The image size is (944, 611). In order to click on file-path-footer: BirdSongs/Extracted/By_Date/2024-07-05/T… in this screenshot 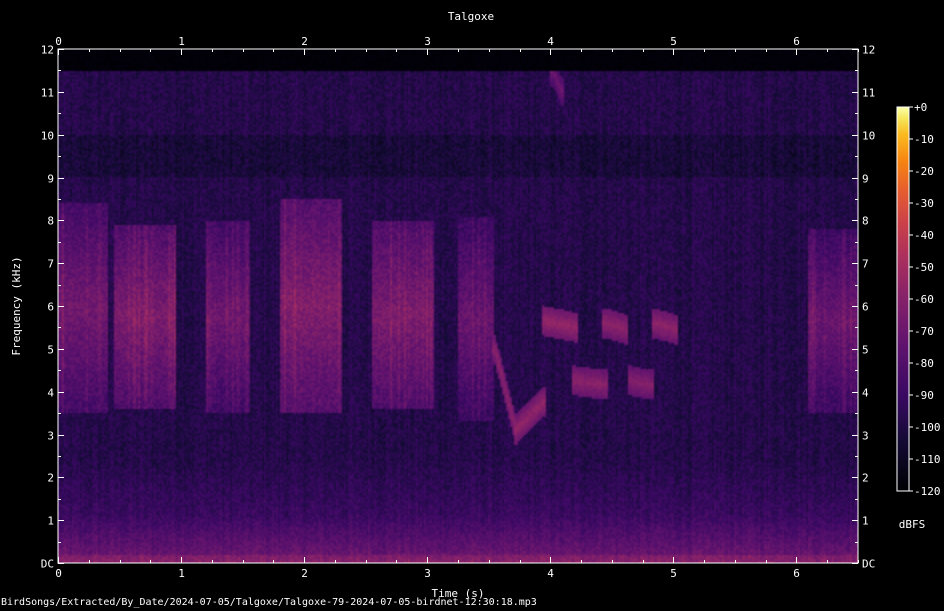, I will do `click(269, 602)`.